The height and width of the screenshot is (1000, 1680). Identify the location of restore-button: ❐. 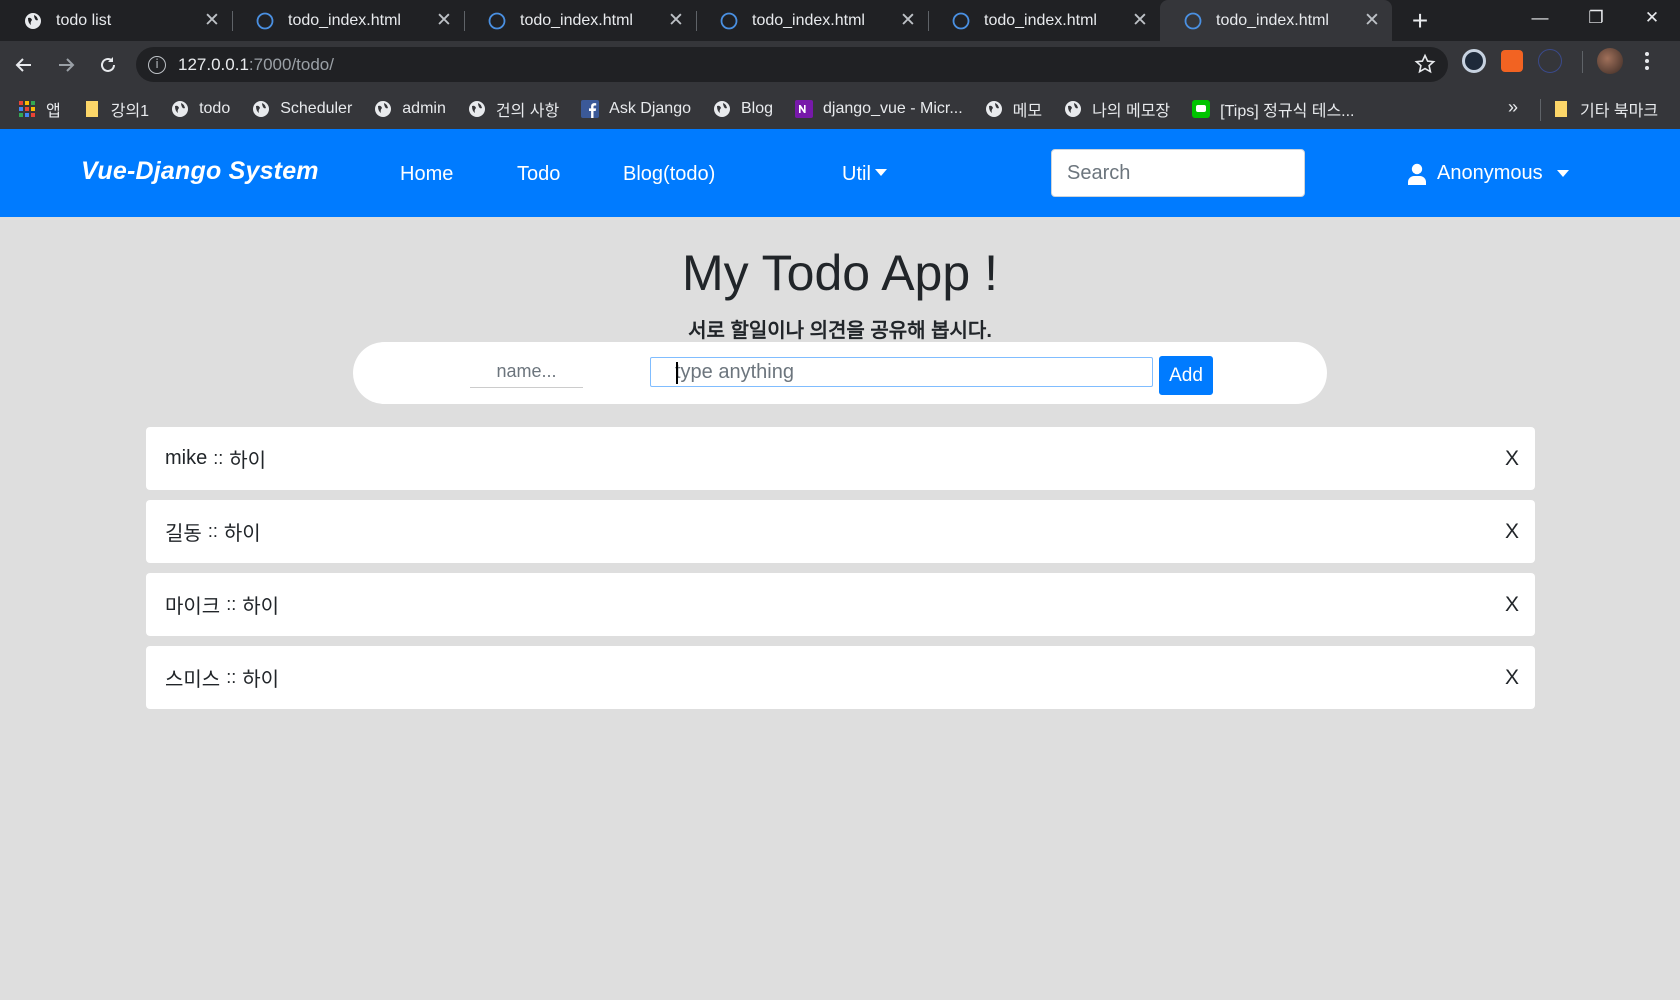
(1596, 19).